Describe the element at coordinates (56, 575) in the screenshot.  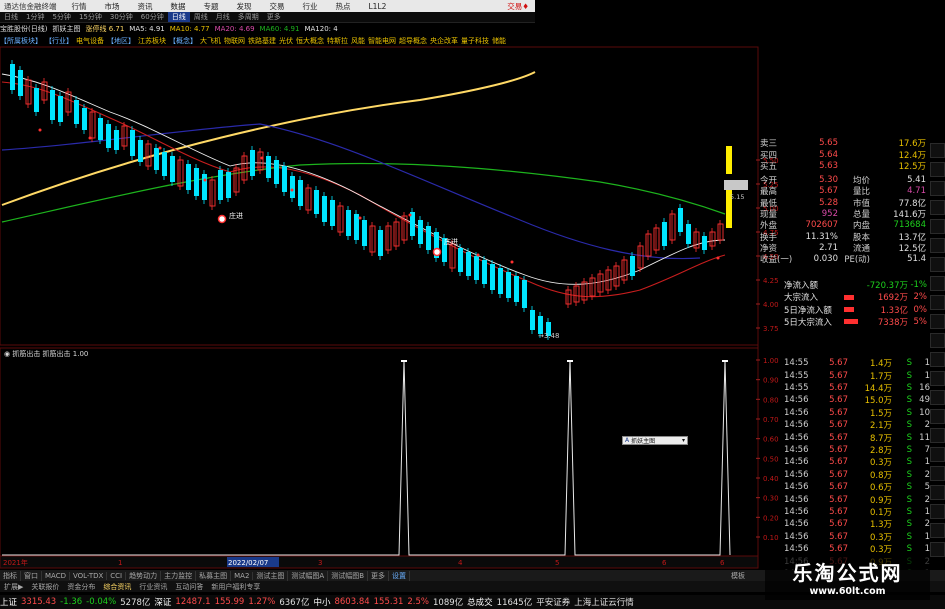
I see `indicator-tab: MACD` at that location.